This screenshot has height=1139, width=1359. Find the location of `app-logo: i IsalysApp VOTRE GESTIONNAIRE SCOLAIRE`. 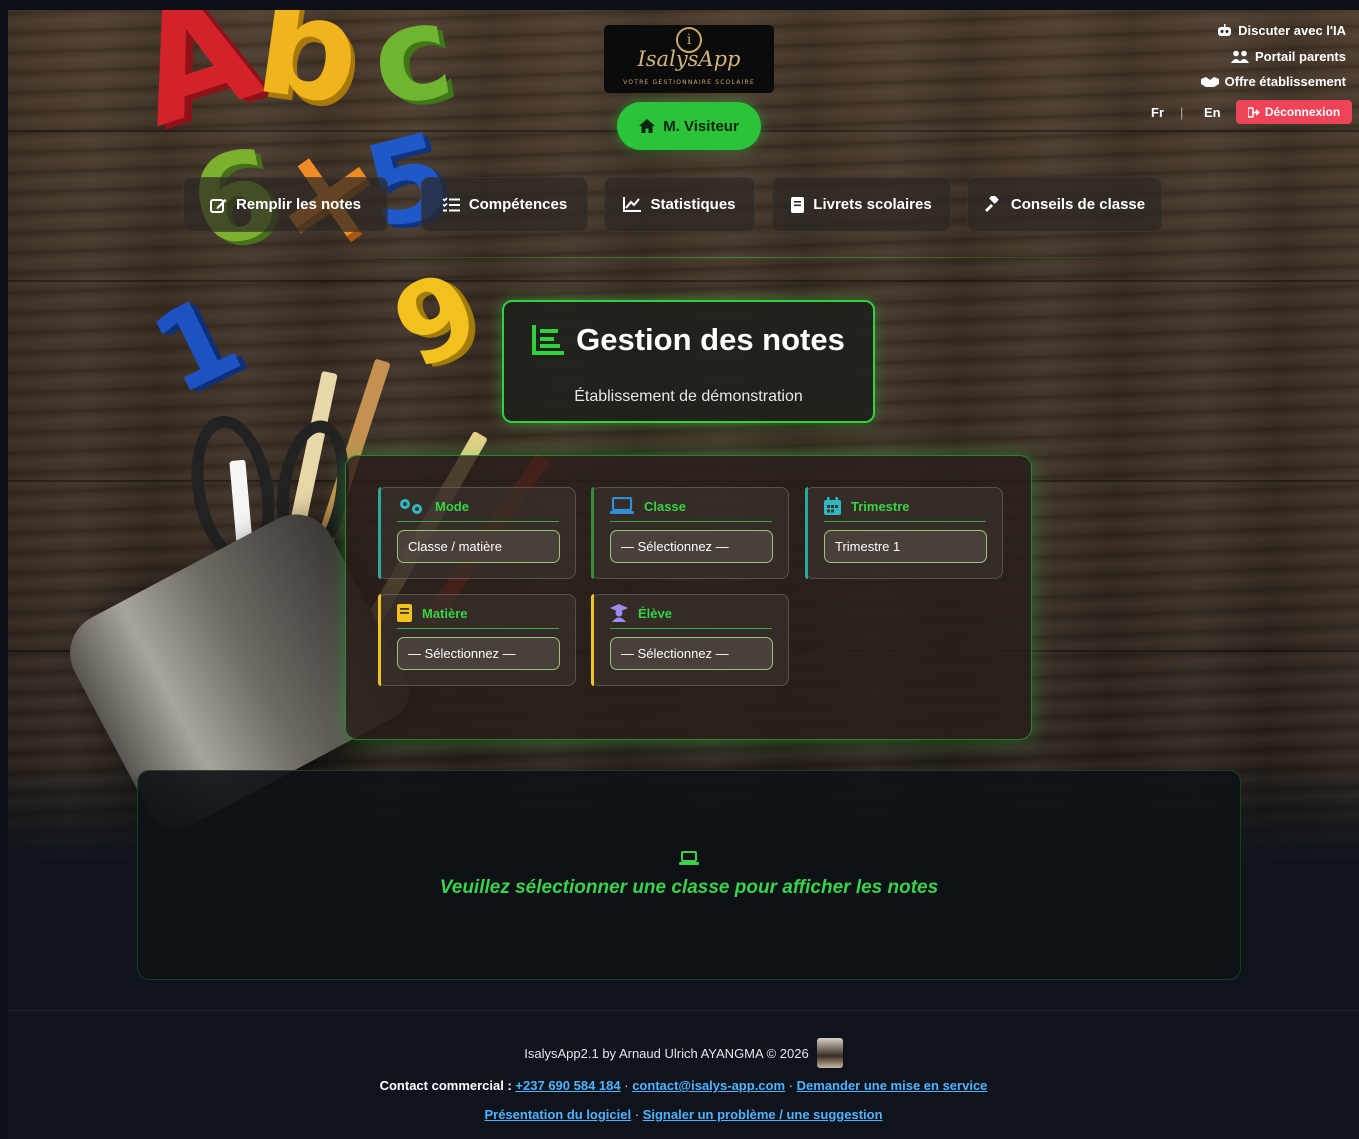

app-logo: i IsalysApp VOTRE GESTIONNAIRE SCOLAIRE is located at coordinates (689, 59).